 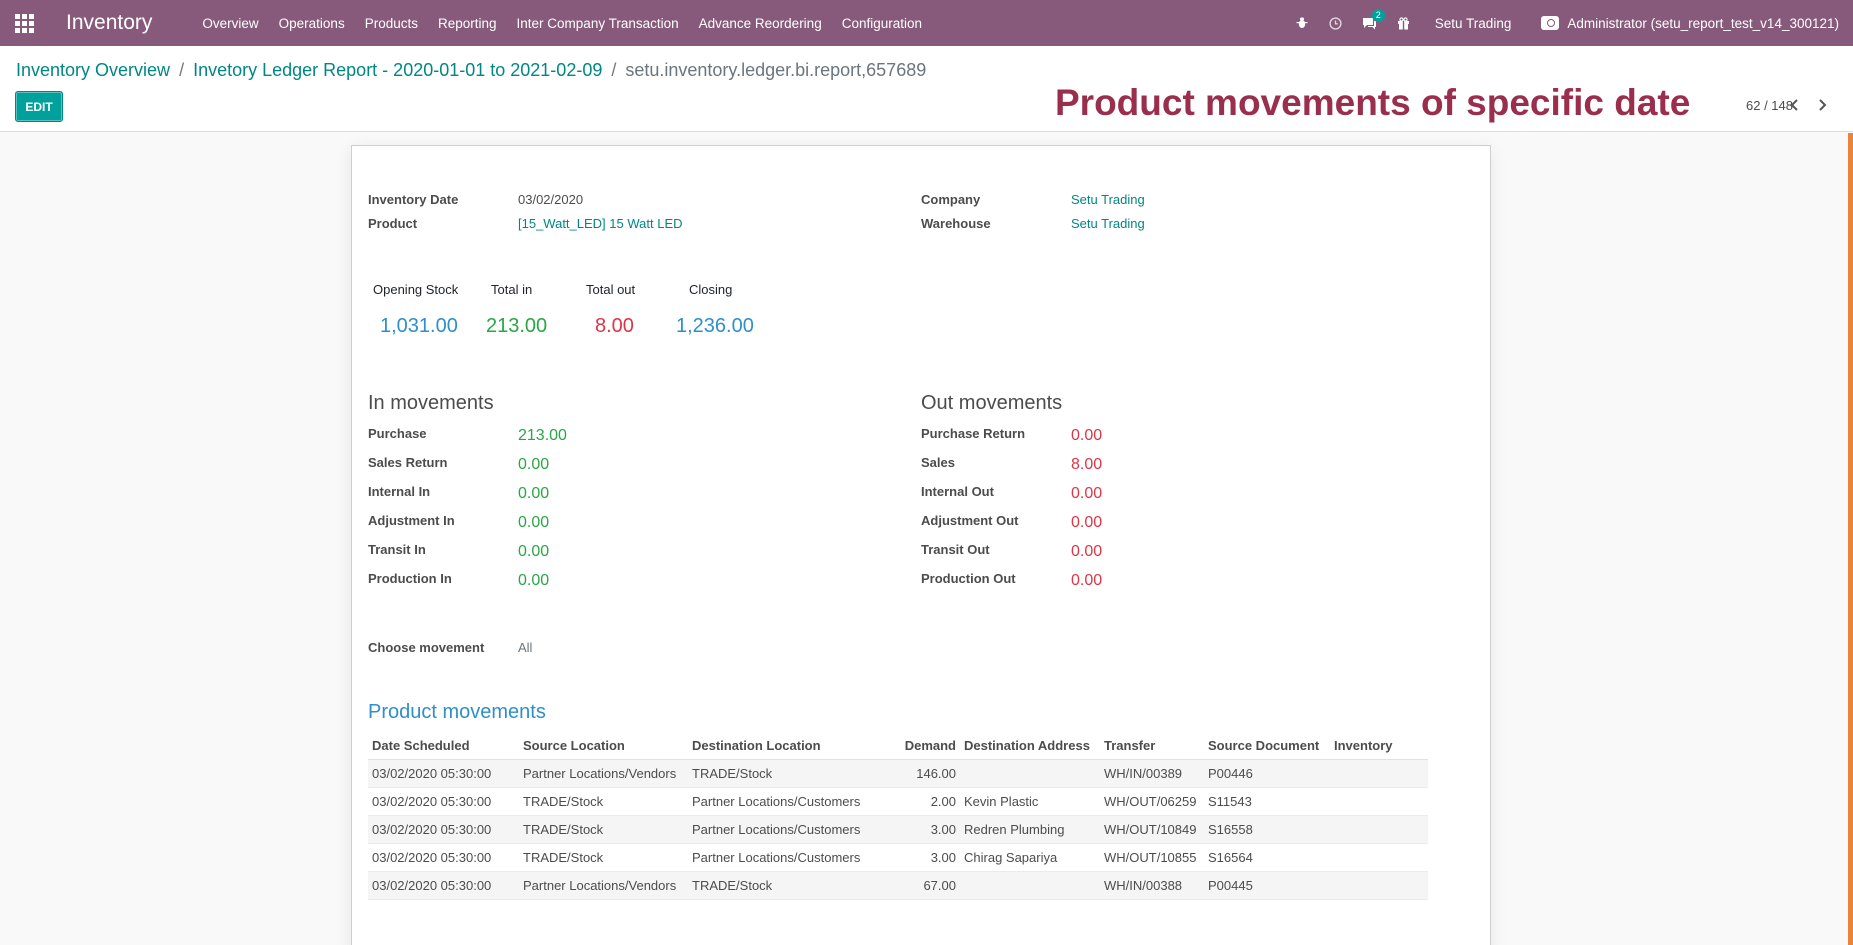 I want to click on out-purchase-return-value: 0.00, so click(x=1086, y=436).